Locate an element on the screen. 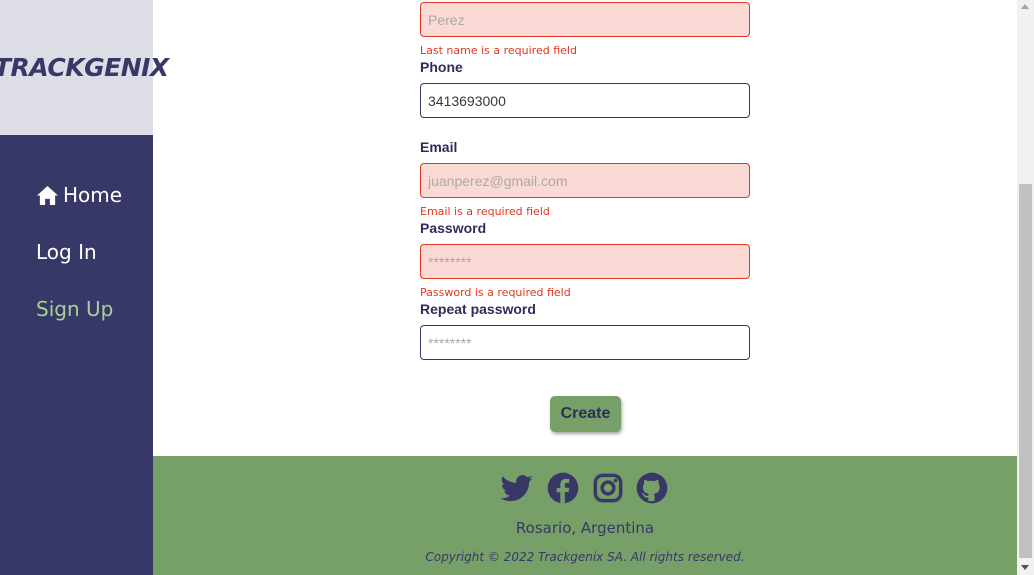  create-button: Create is located at coordinates (585, 414).